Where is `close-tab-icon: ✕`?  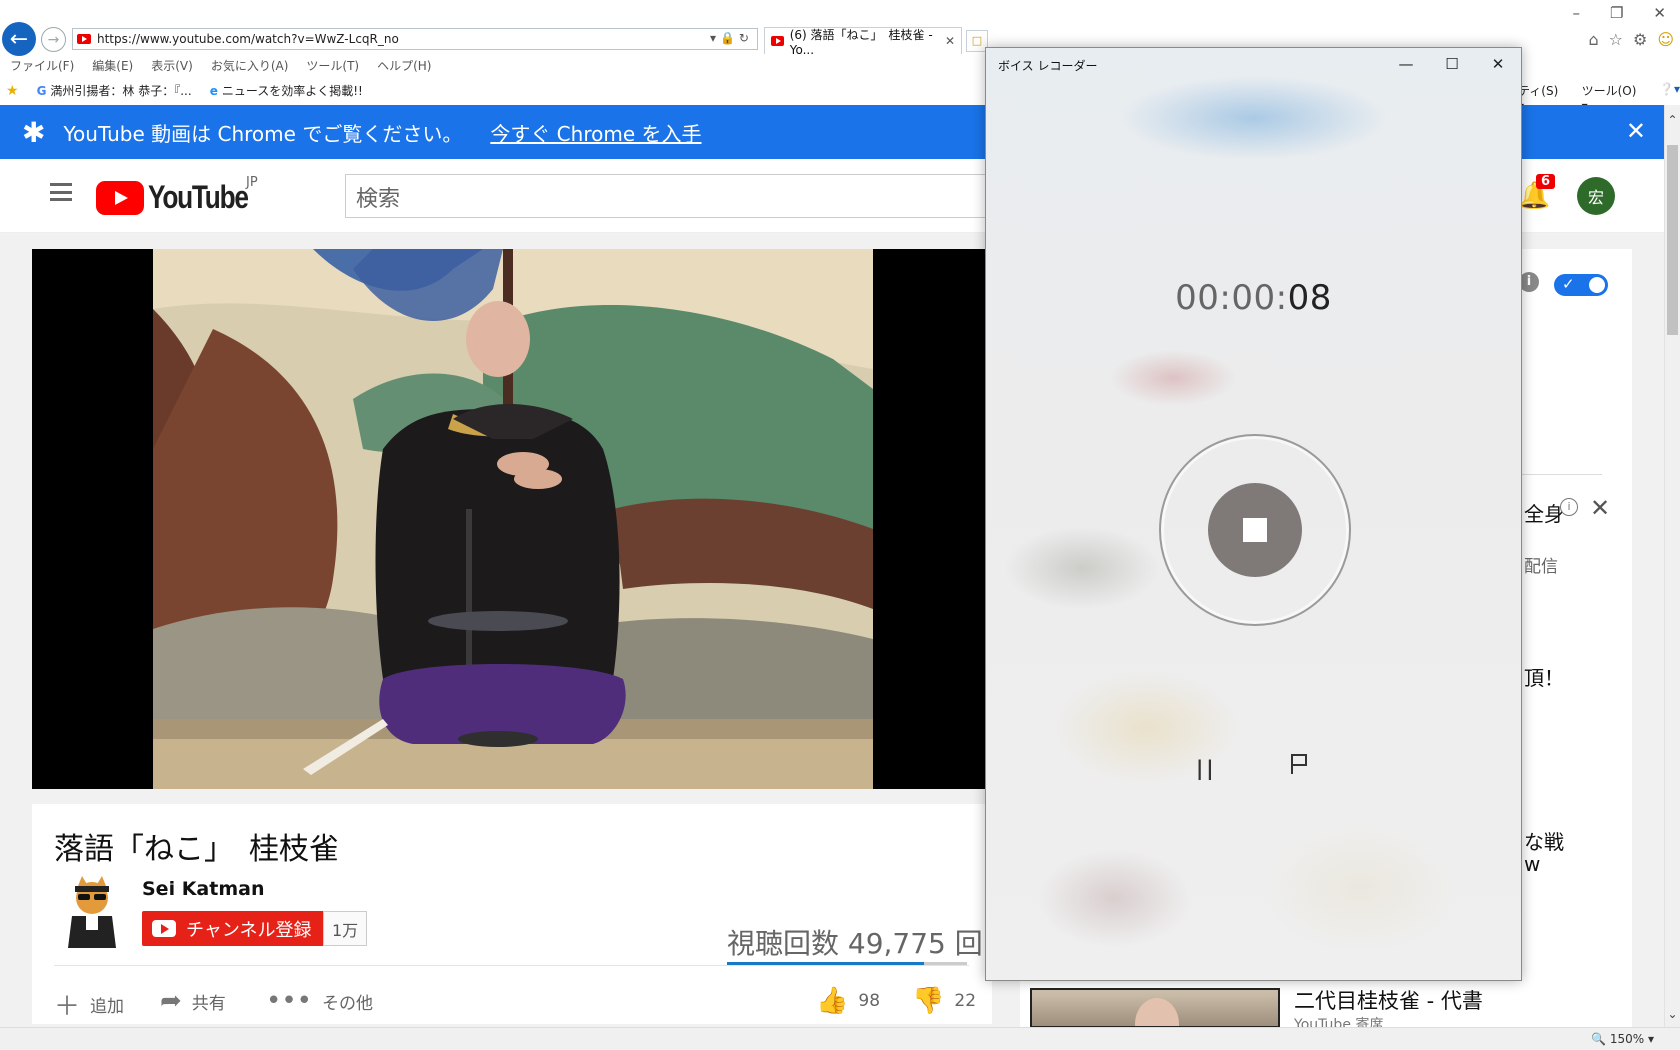 close-tab-icon: ✕ is located at coordinates (950, 41).